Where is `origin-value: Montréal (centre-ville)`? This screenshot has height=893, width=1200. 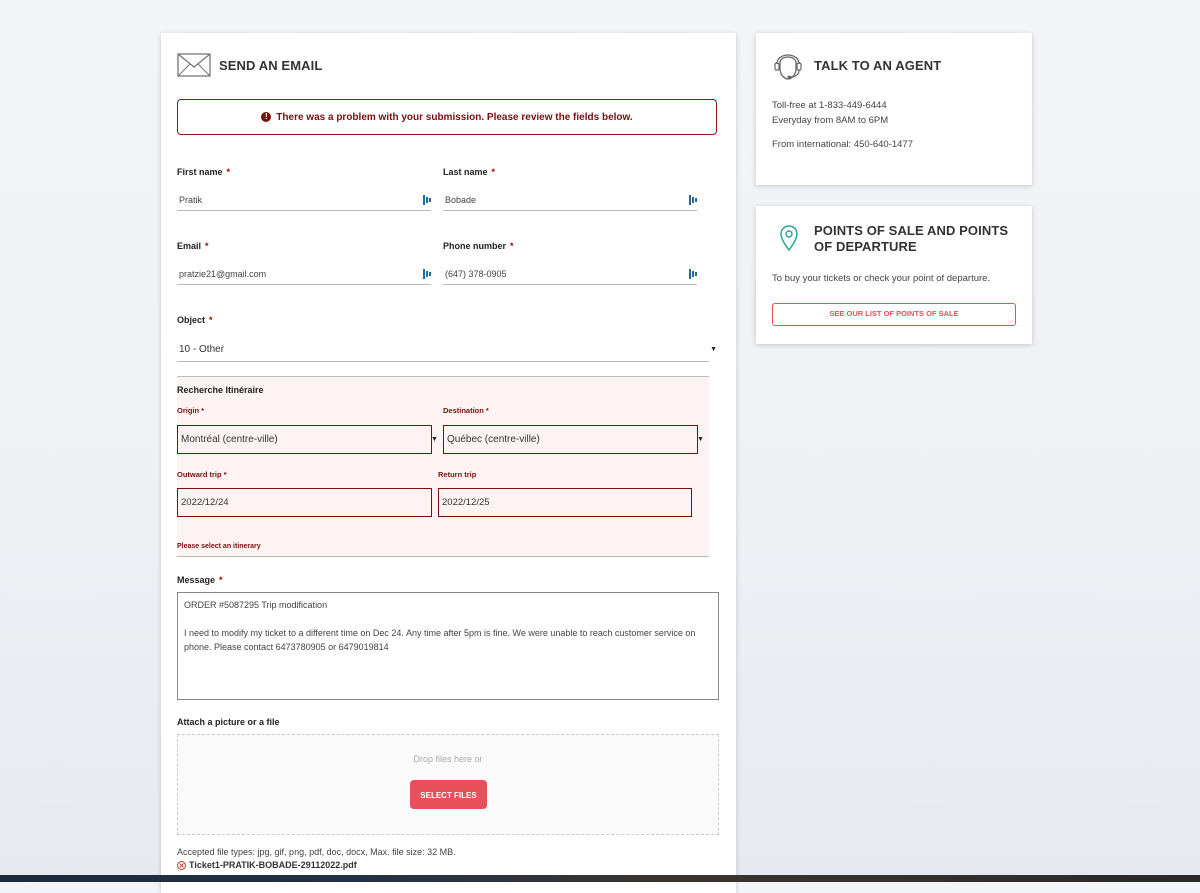 origin-value: Montréal (centre-ville) is located at coordinates (229, 439).